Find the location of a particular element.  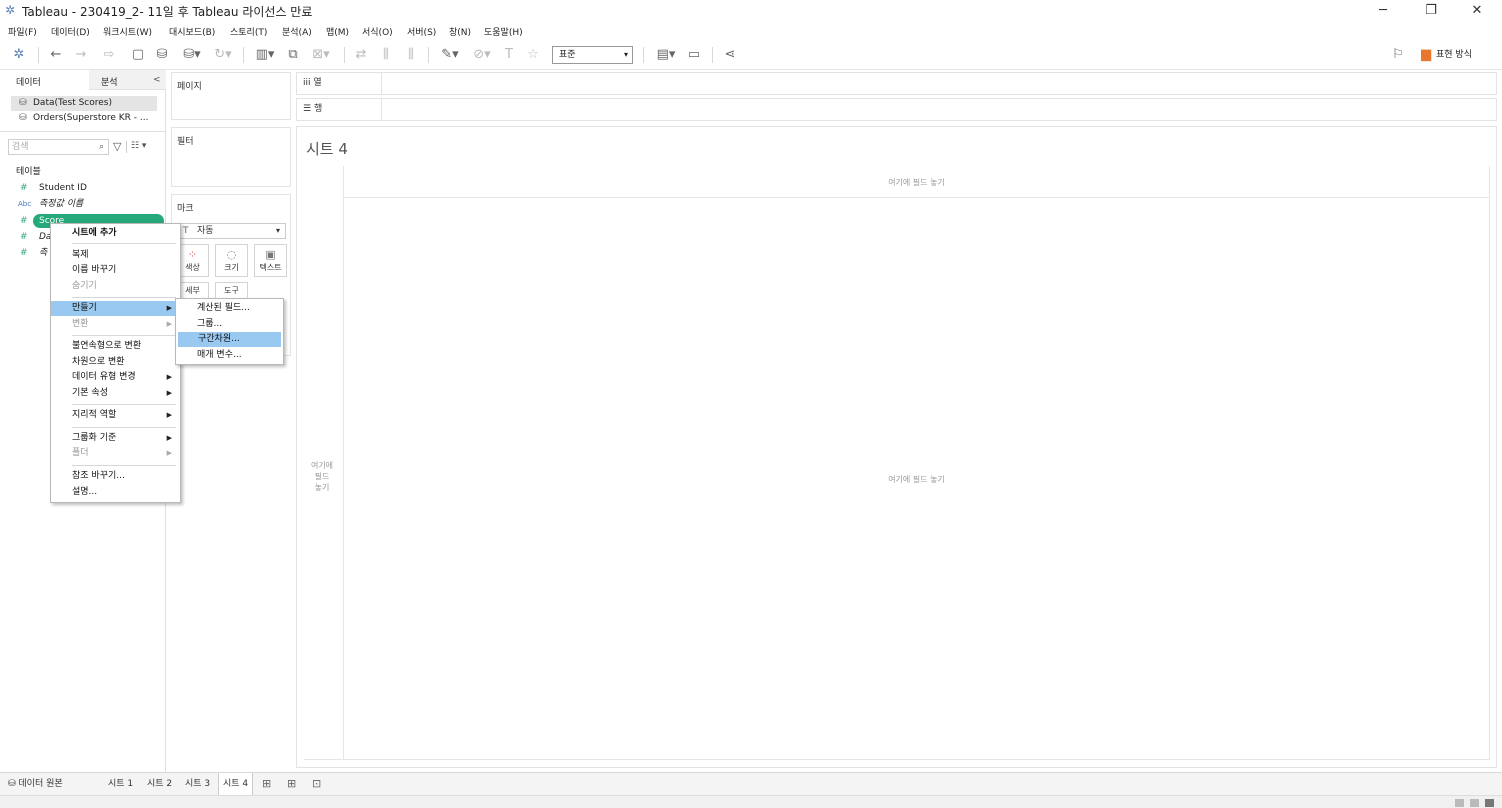

new-worksheet-tab-icon: ⊞ is located at coordinates (266, 784).